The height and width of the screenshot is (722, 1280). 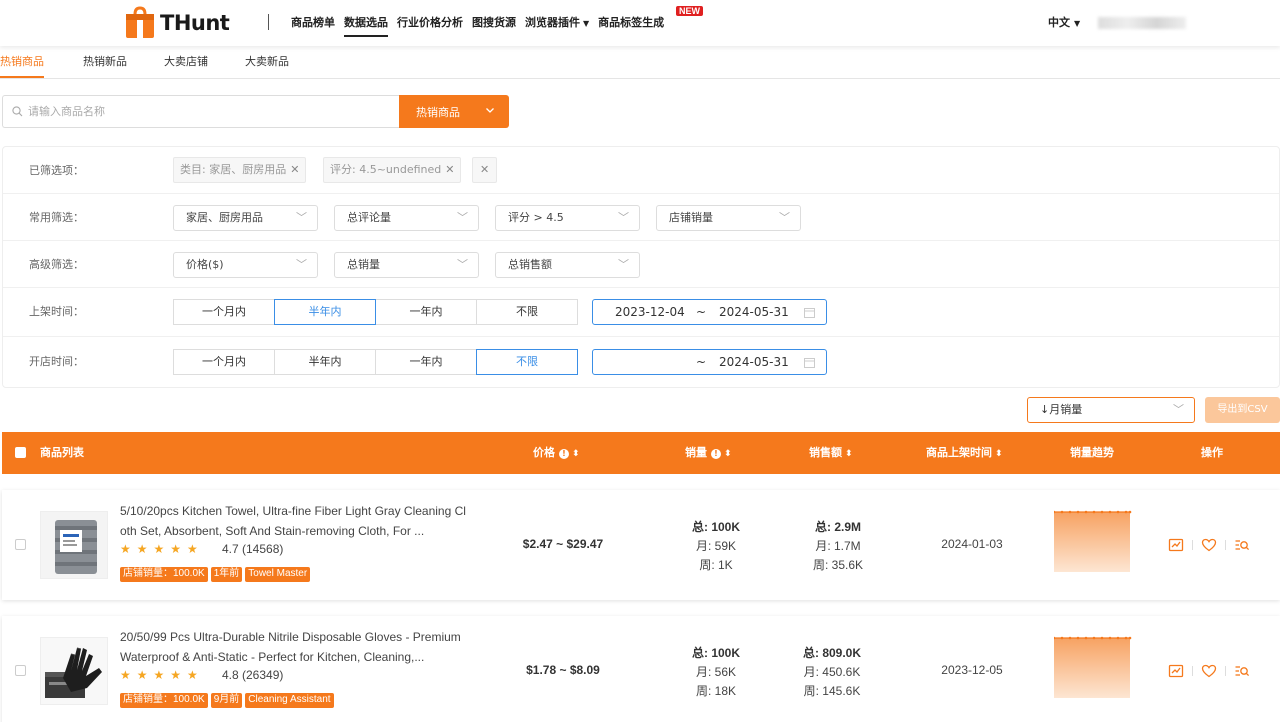 I want to click on nav-item-browser-plugin: 浏览器插件 ▼, so click(x=557, y=23).